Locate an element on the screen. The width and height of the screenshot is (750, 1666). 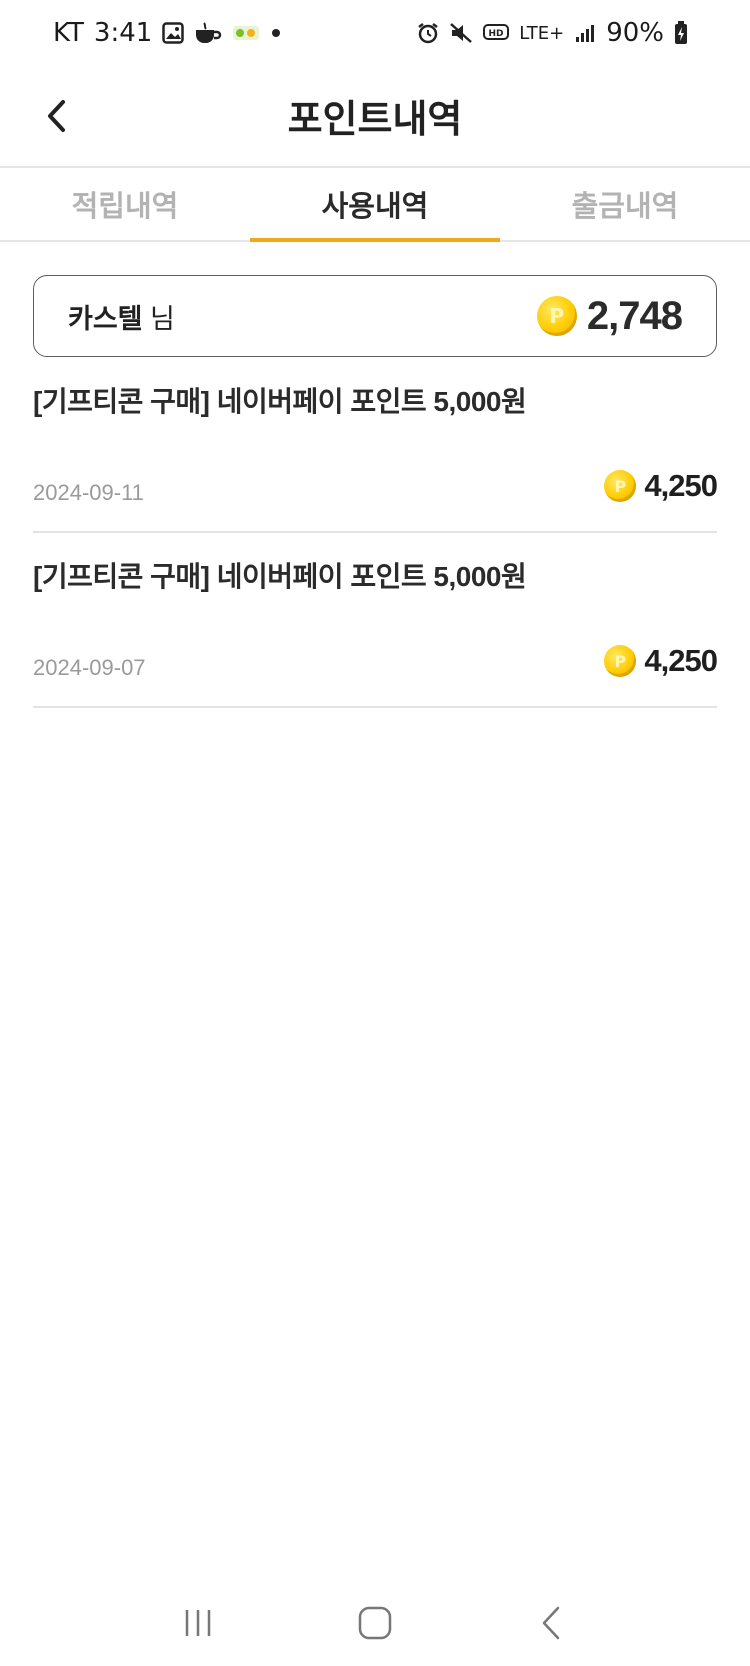
hd-voice-icon: HD is located at coordinates (496, 33).